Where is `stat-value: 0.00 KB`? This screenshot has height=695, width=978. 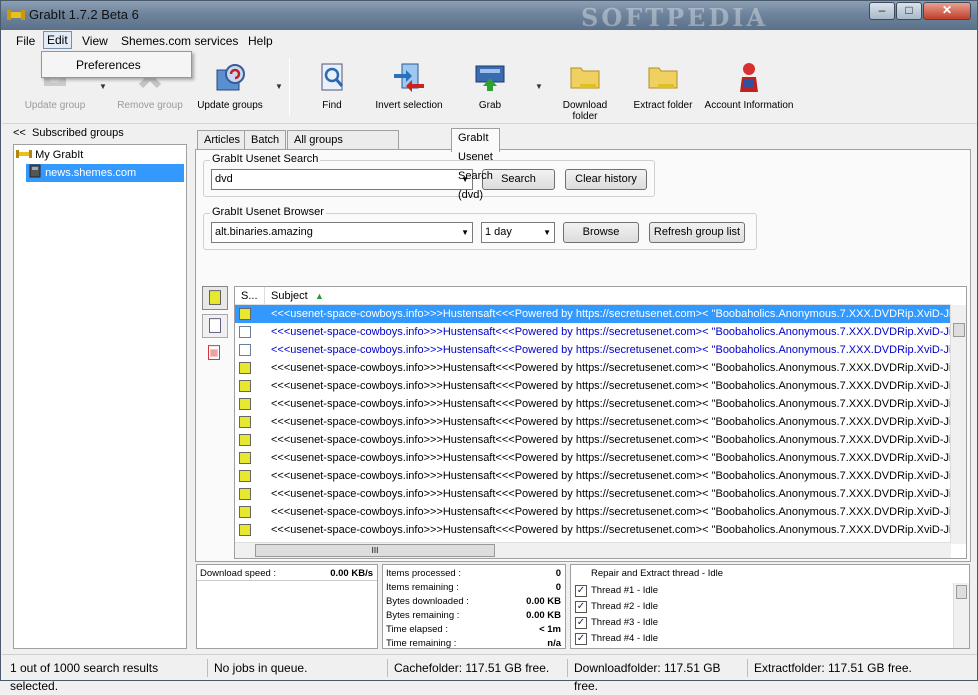
stat-value: 0.00 KB is located at coordinates (543, 601).